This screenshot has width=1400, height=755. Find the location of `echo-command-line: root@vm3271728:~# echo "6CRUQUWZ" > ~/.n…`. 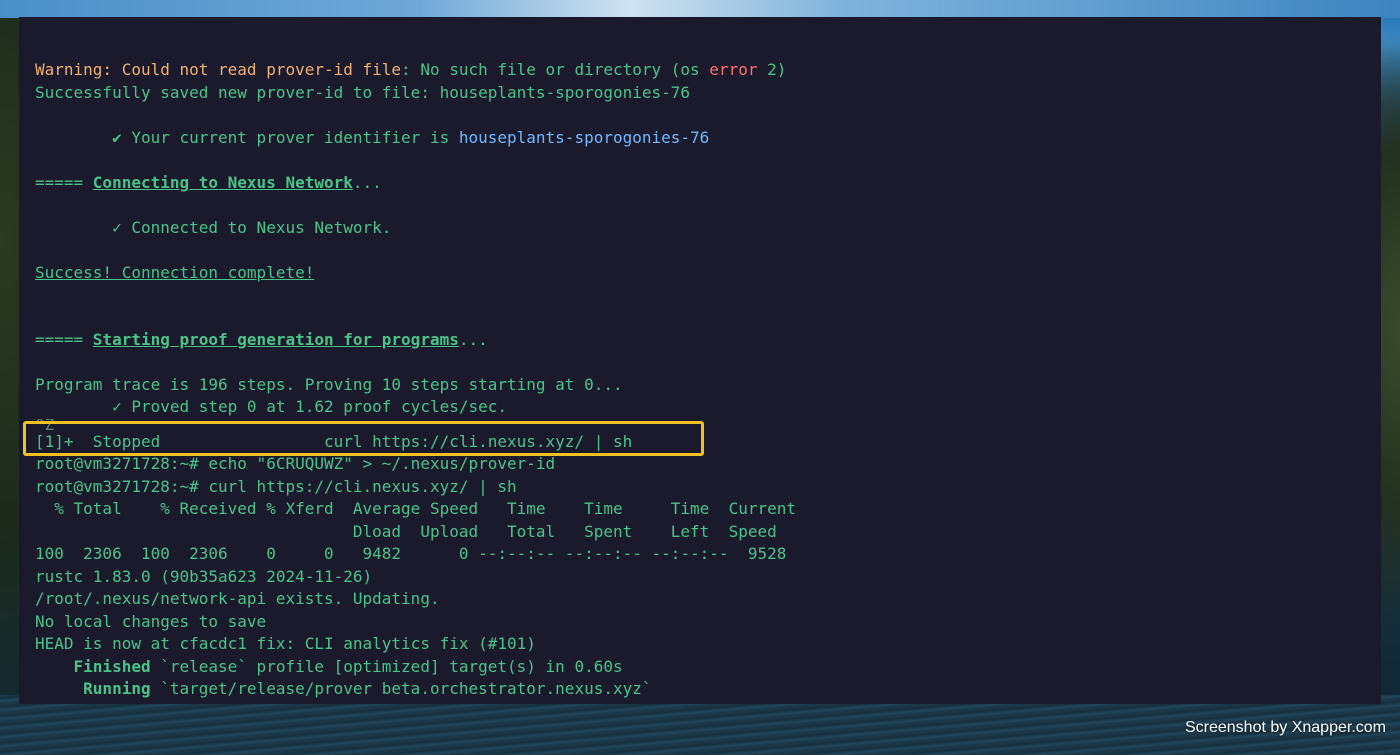

echo-command-line: root@vm3271728:~# echo "6CRUQUWZ" > ~/.n… is located at coordinates (295, 463).